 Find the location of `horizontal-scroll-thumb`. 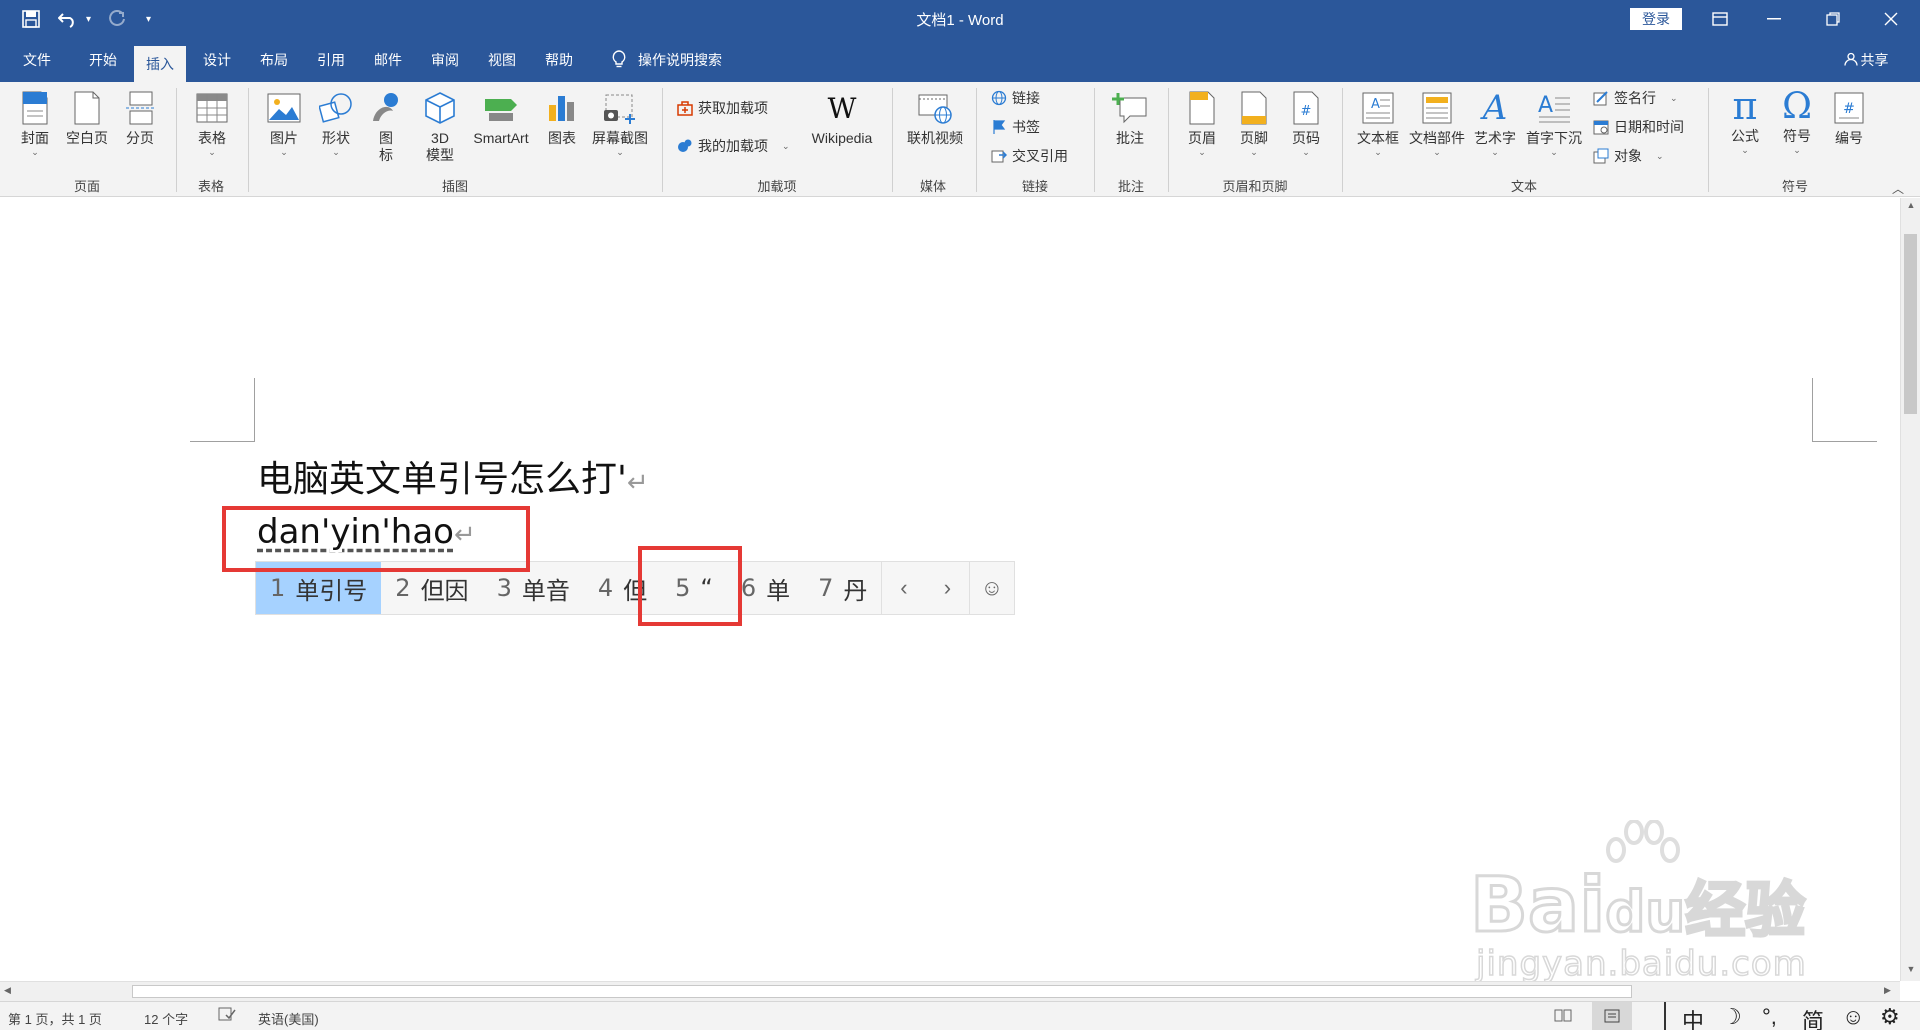

horizontal-scroll-thumb is located at coordinates (882, 991).